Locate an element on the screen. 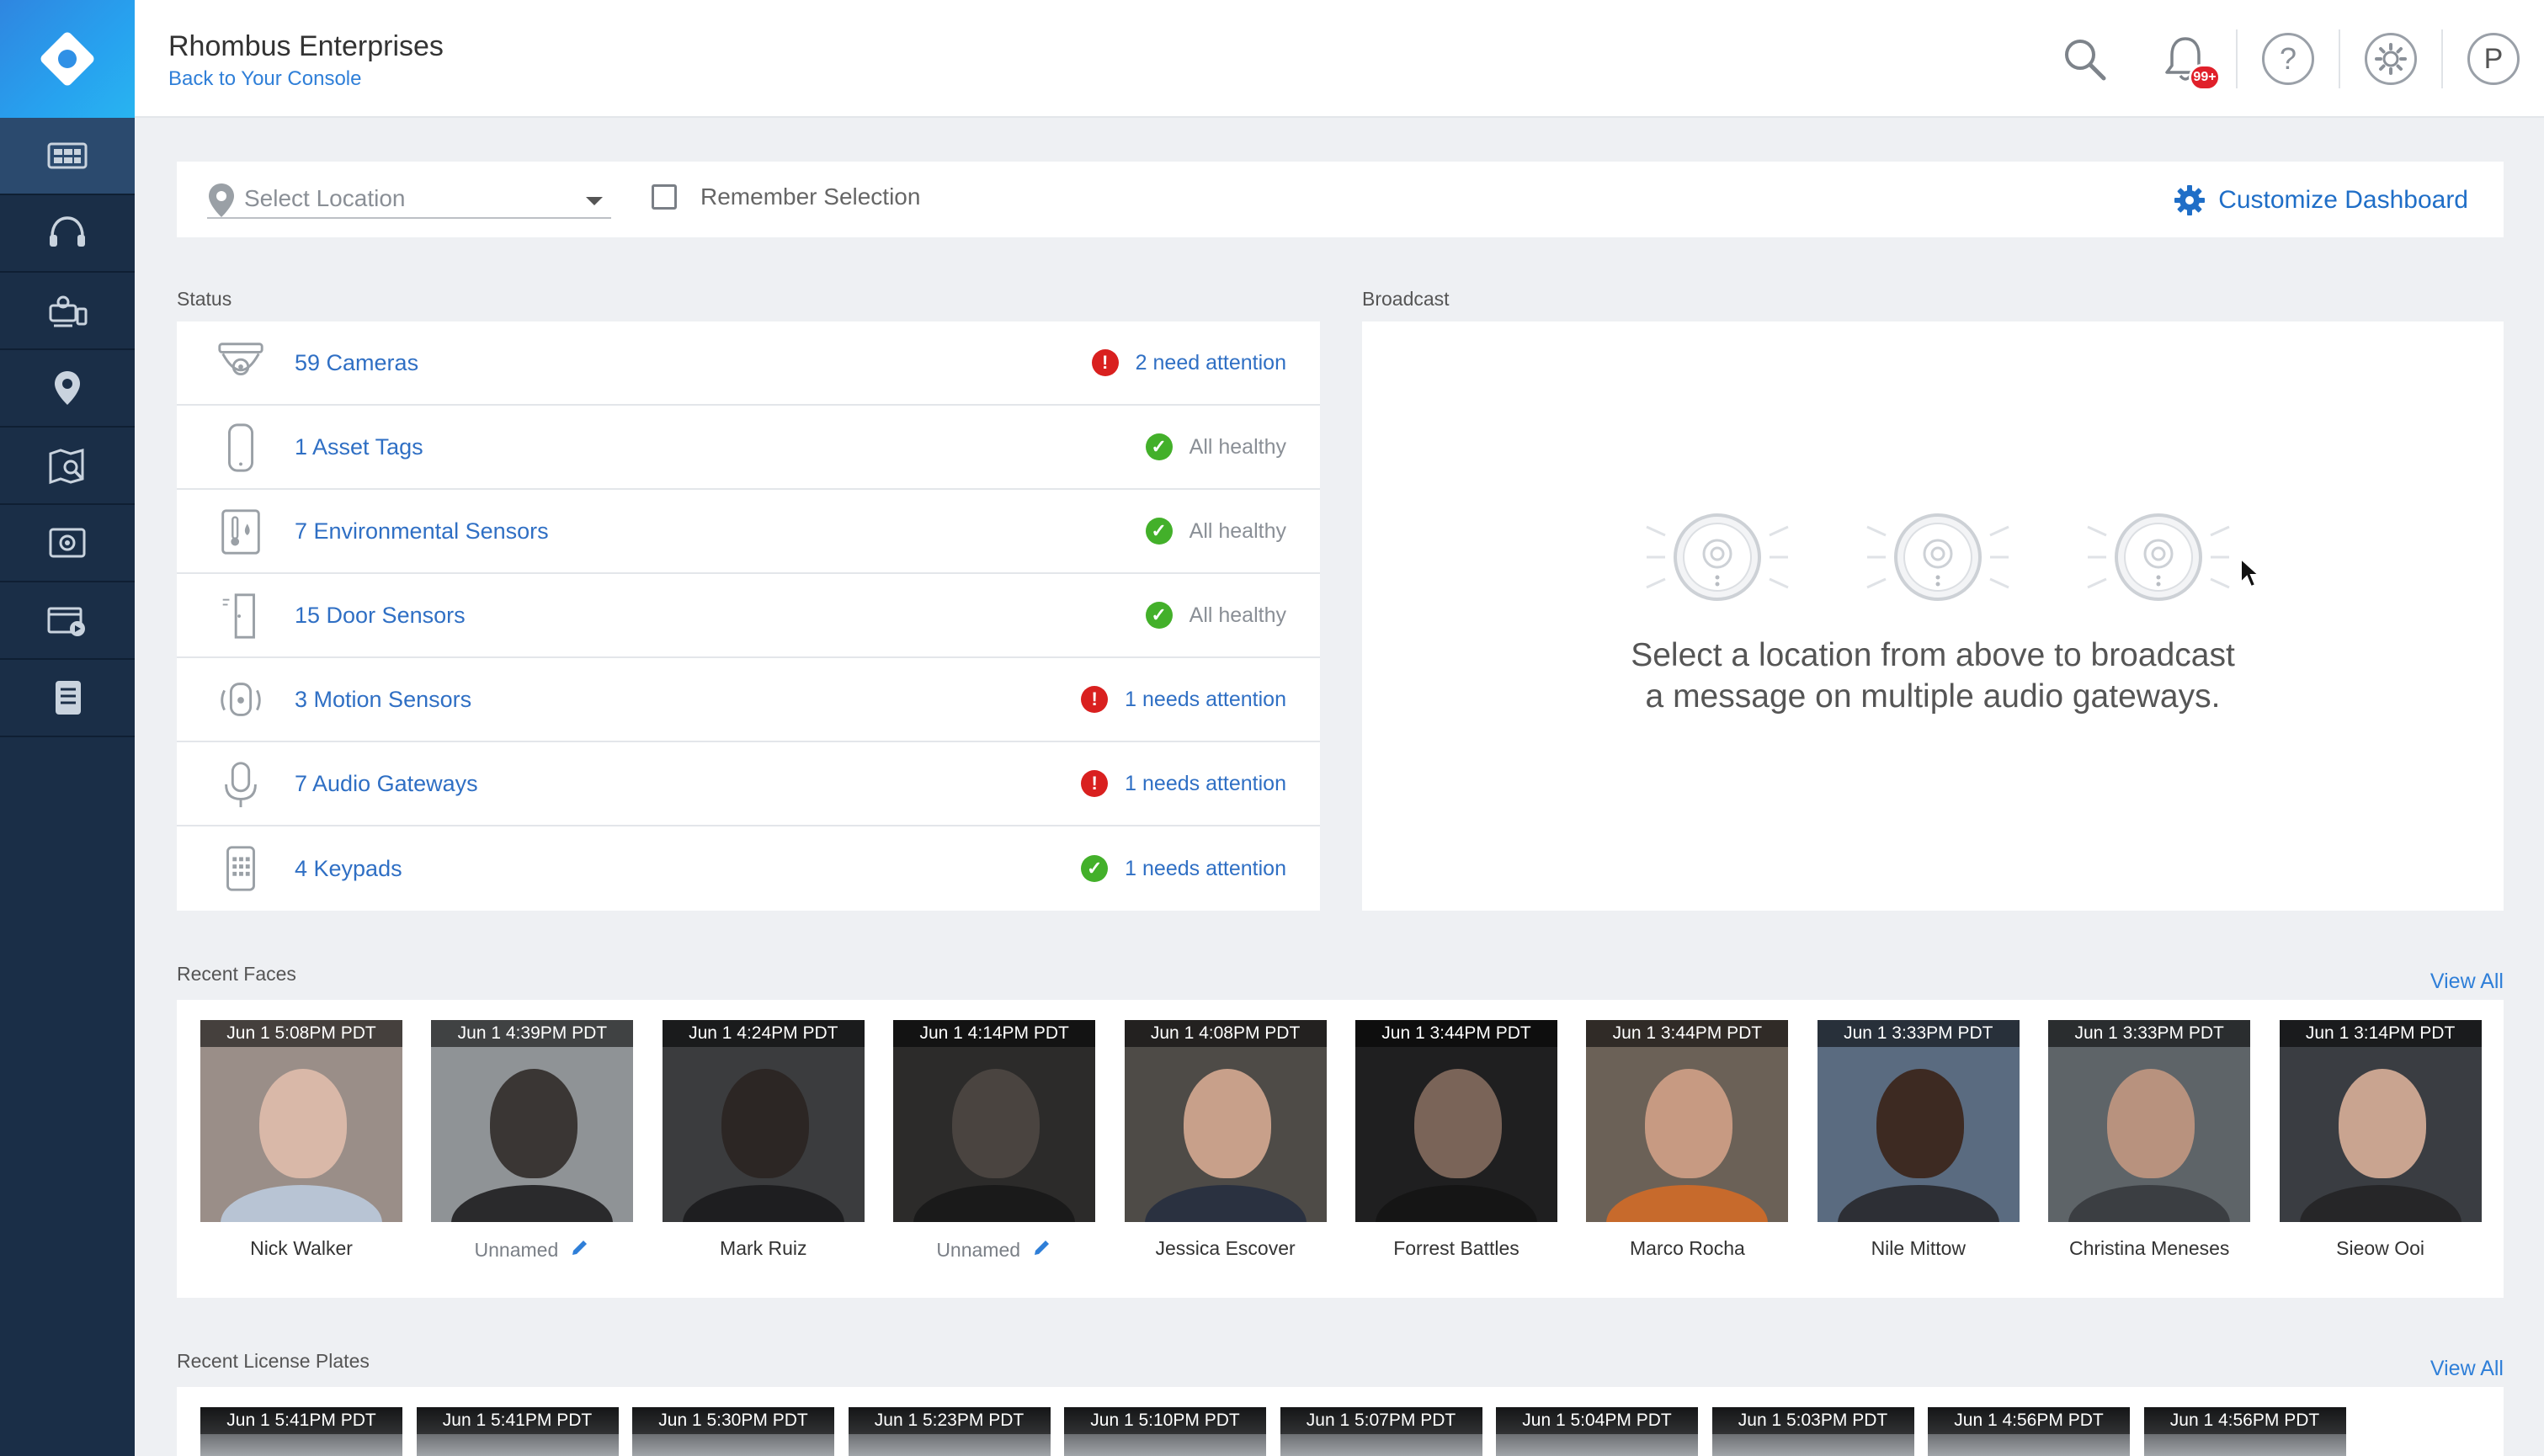 The image size is (2544, 1456). status-link-audio-gateways: 7 Audio Gateways is located at coordinates (386, 784).